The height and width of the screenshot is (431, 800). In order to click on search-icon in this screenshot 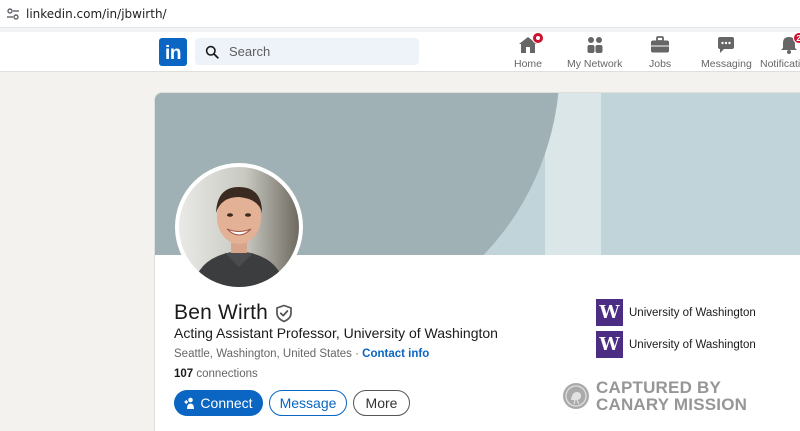, I will do `click(212, 52)`.